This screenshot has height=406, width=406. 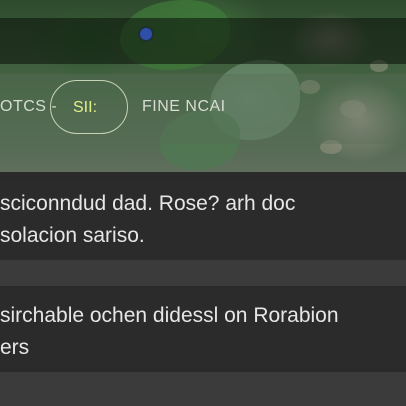 I want to click on list-item-line: ers, so click(x=15, y=347).